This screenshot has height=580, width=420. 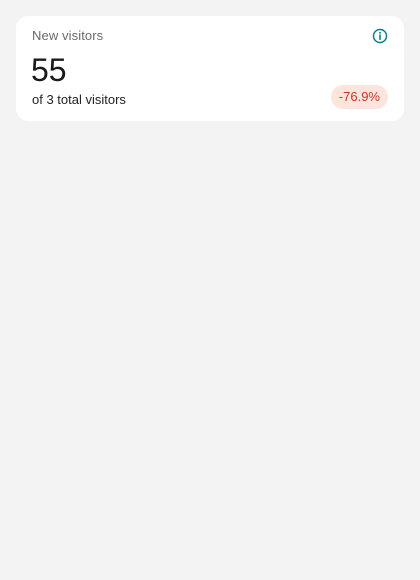 I want to click on metric-subtitle: of 3 total visitors, so click(x=79, y=99).